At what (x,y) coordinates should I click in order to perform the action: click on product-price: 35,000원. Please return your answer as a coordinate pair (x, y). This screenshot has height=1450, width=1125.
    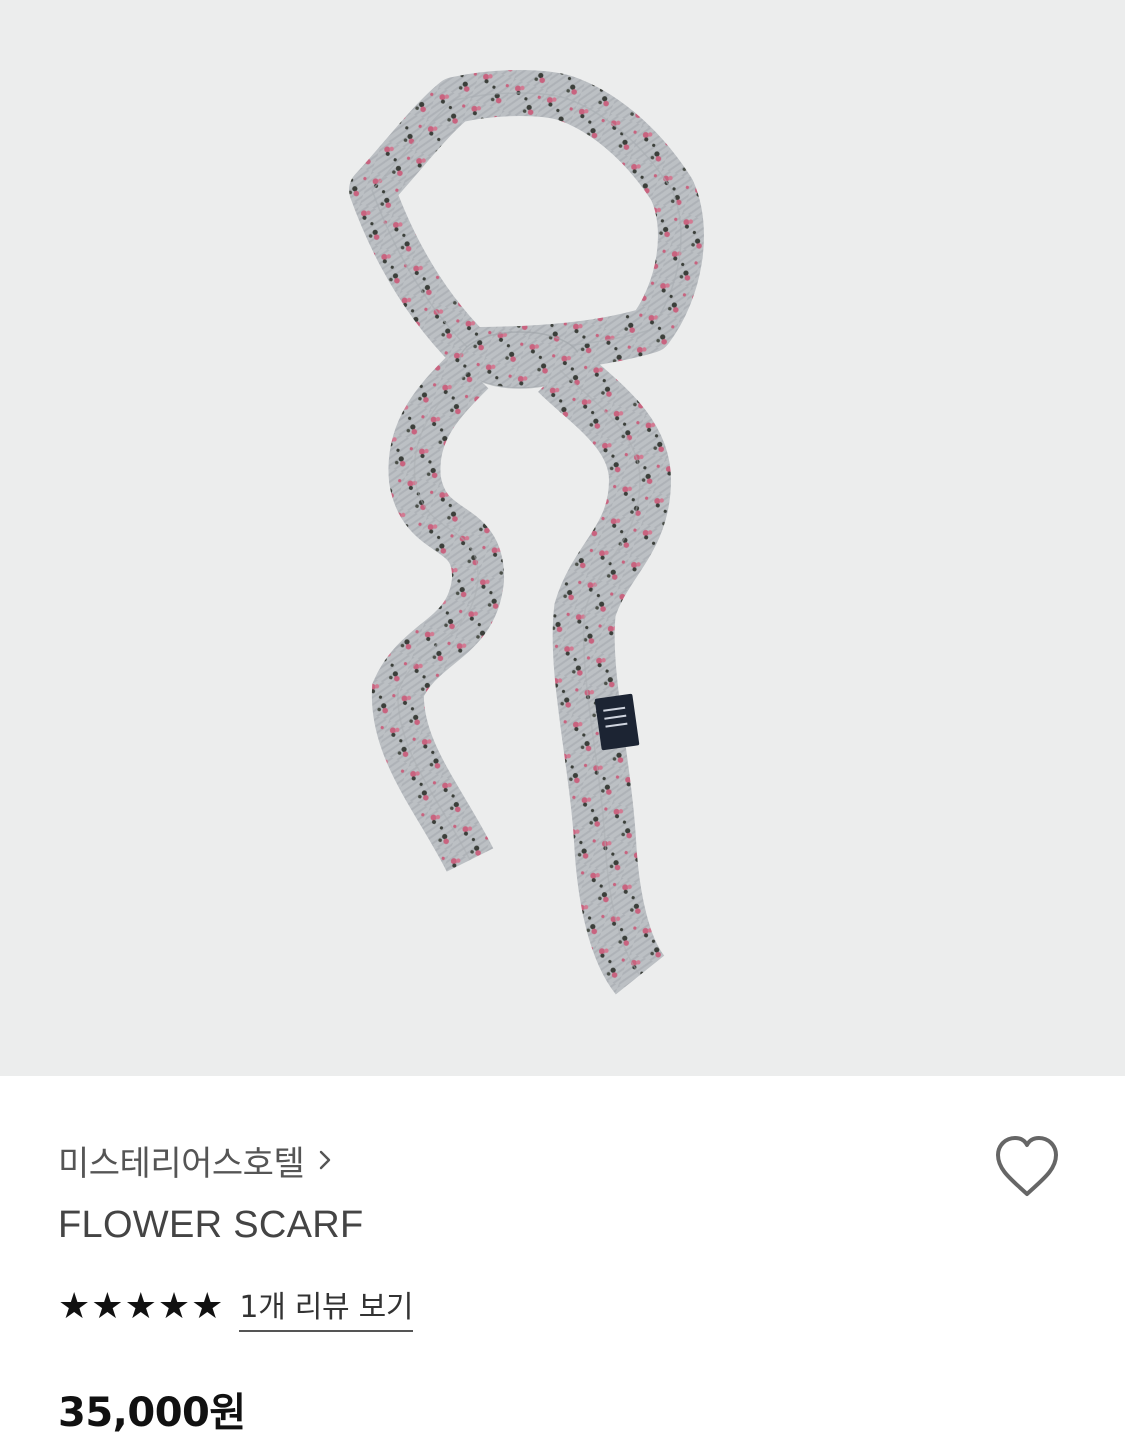
    Looking at the image, I should click on (152, 1413).